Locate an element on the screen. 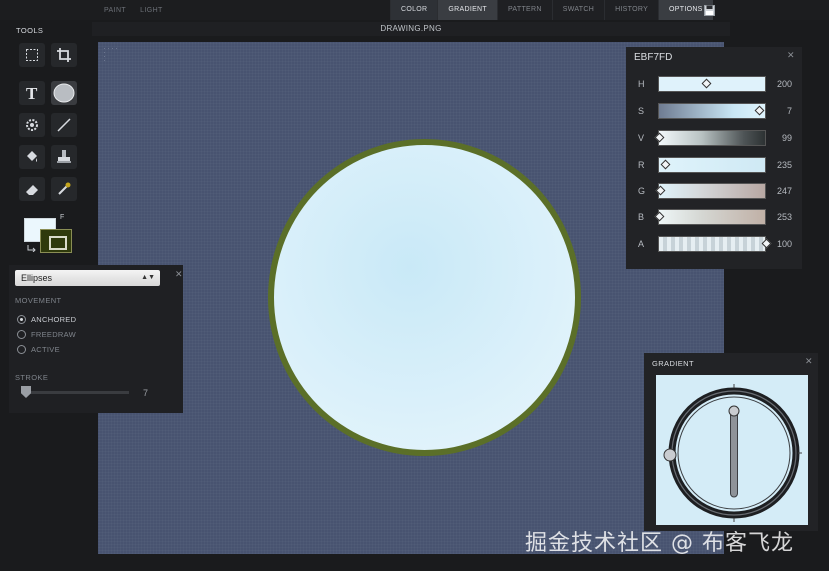 This screenshot has width=829, height=571. channel-row-g: G 247 is located at coordinates (714, 191).